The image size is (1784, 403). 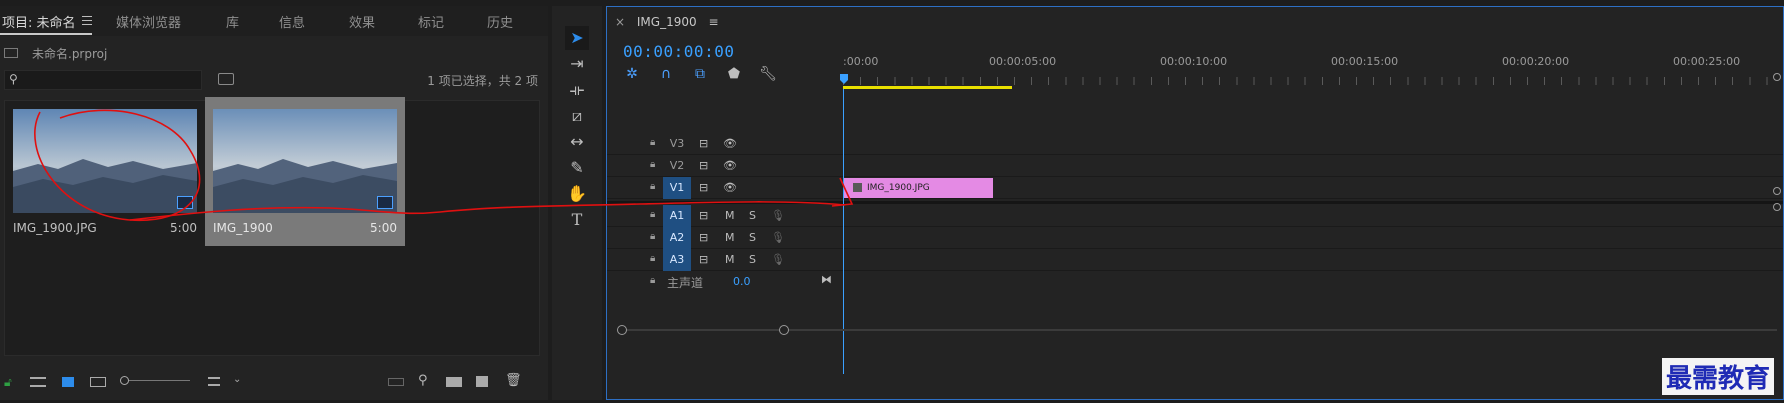 I want to click on tab-info: 信息, so click(x=292, y=21).